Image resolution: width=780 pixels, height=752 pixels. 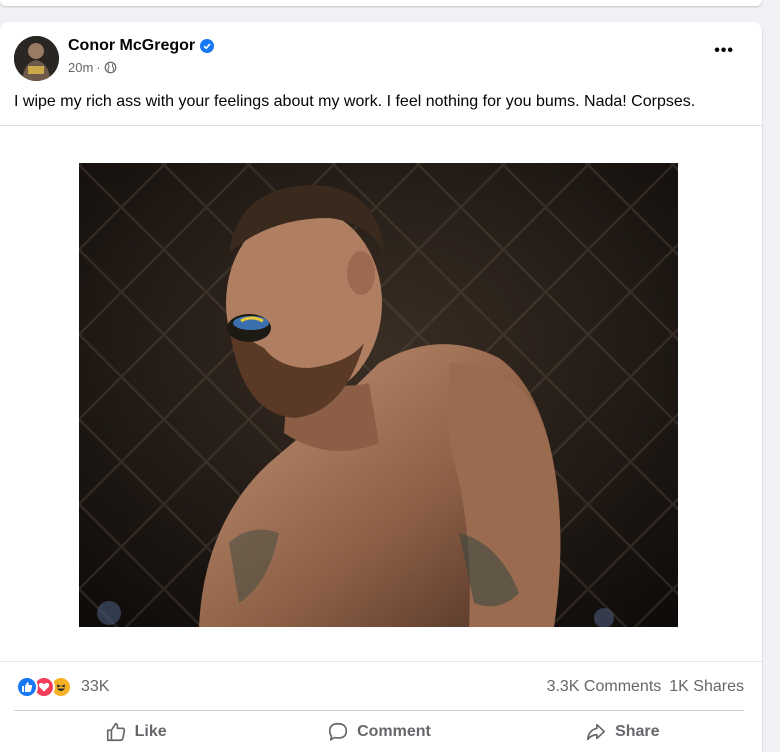 What do you see at coordinates (724, 51) in the screenshot?
I see `more-options-icon: •••` at bounding box center [724, 51].